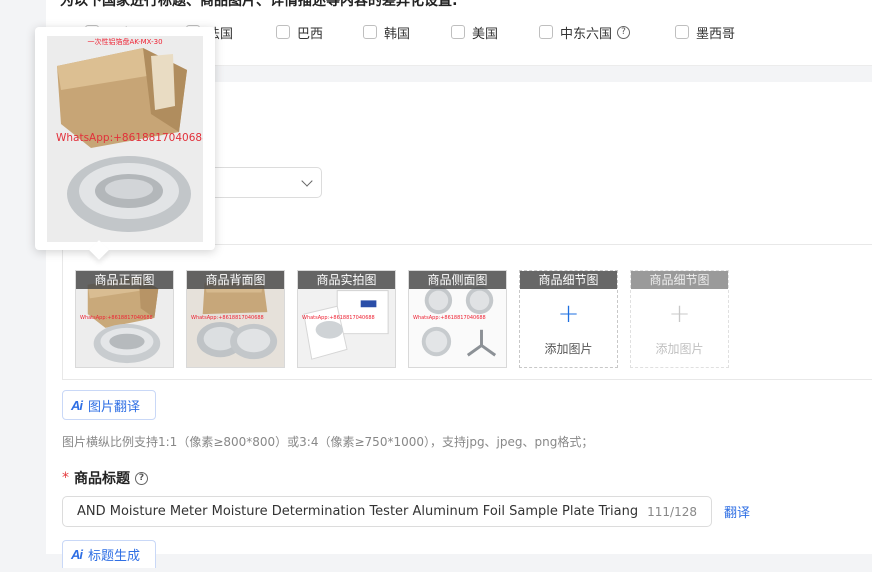 The height and width of the screenshot is (572, 872). What do you see at coordinates (485, 34) in the screenshot?
I see `checkbox-label: 美国` at bounding box center [485, 34].